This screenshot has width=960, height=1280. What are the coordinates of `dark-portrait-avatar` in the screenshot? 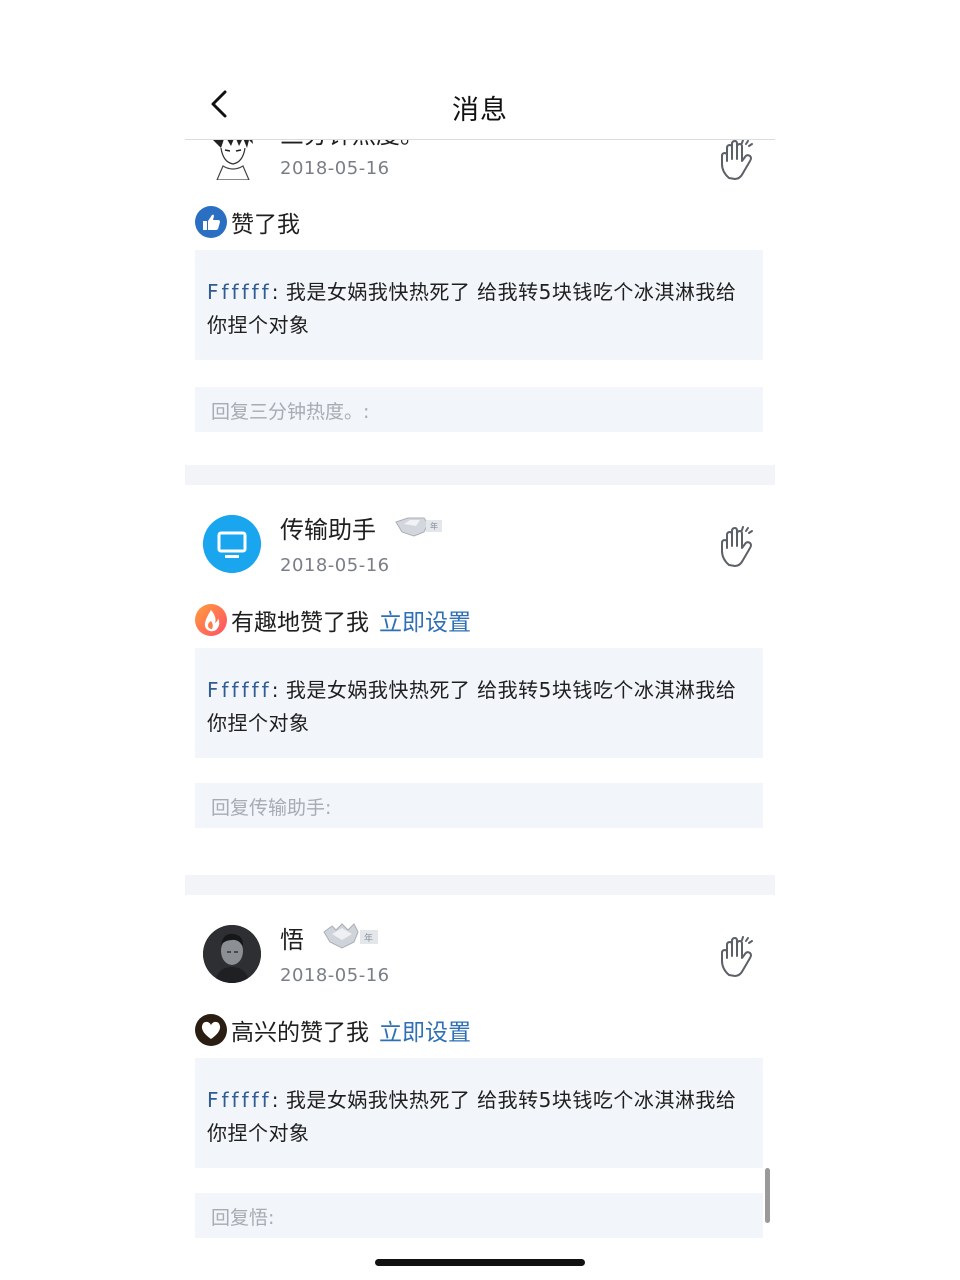 It's located at (232, 954).